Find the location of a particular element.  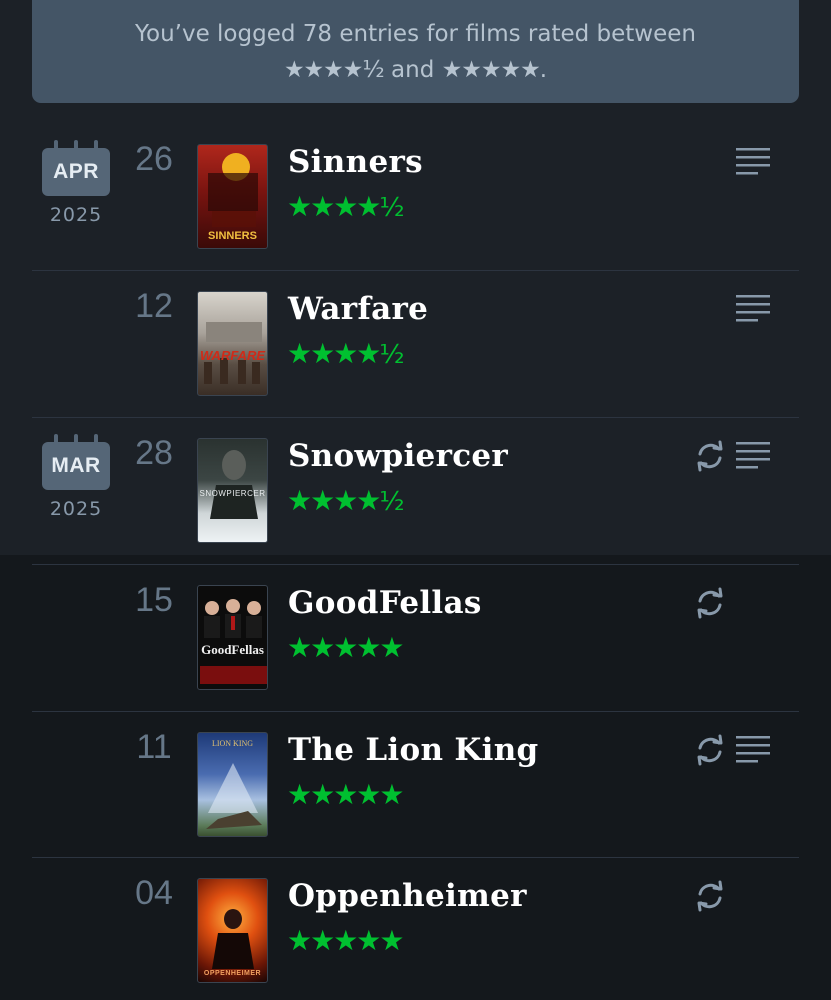

film-poster: OPPENHEIMER is located at coordinates (232, 930).